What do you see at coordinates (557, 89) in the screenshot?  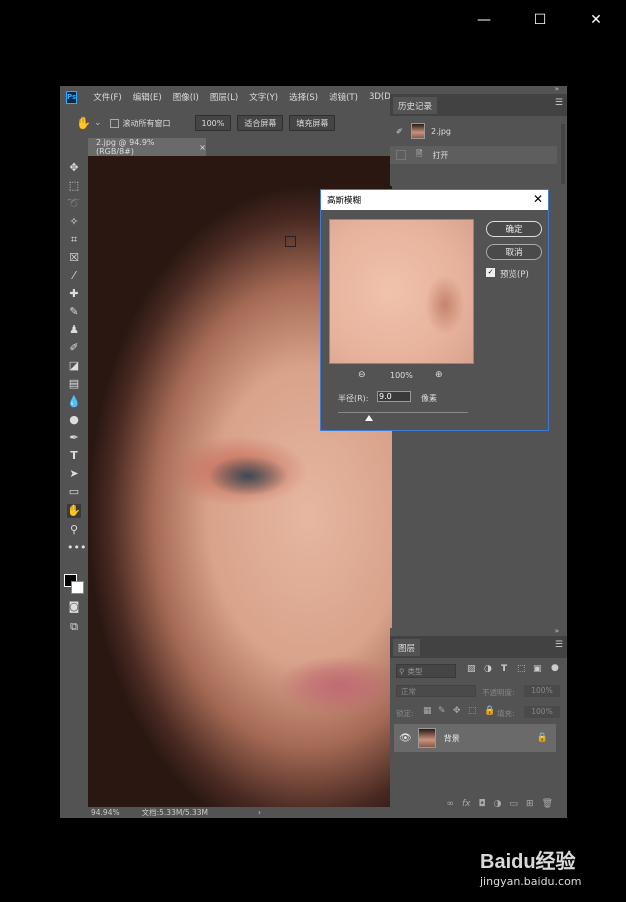 I see `collapse-panel-icon: »` at bounding box center [557, 89].